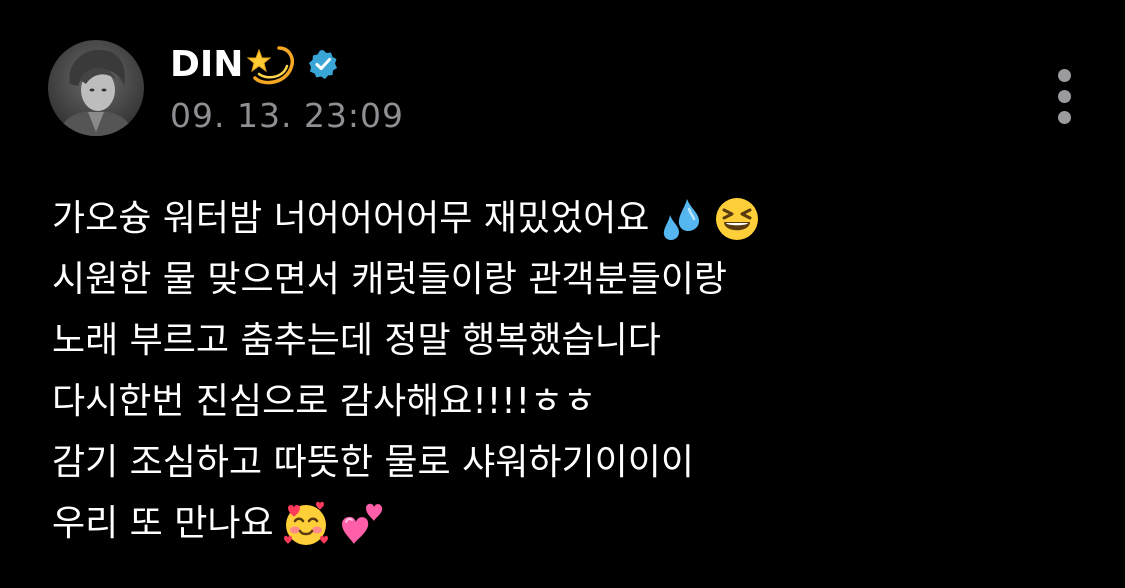 The height and width of the screenshot is (588, 1125). What do you see at coordinates (206, 64) in the screenshot?
I see `author-name: DIN` at bounding box center [206, 64].